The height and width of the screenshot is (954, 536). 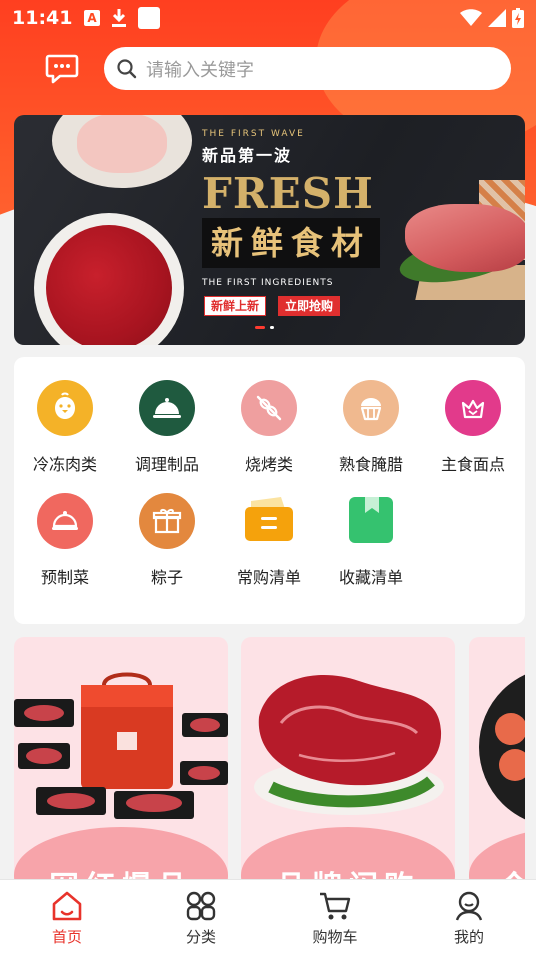 What do you see at coordinates (122, 151) in the screenshot?
I see `chicken-plate-image` at bounding box center [122, 151].